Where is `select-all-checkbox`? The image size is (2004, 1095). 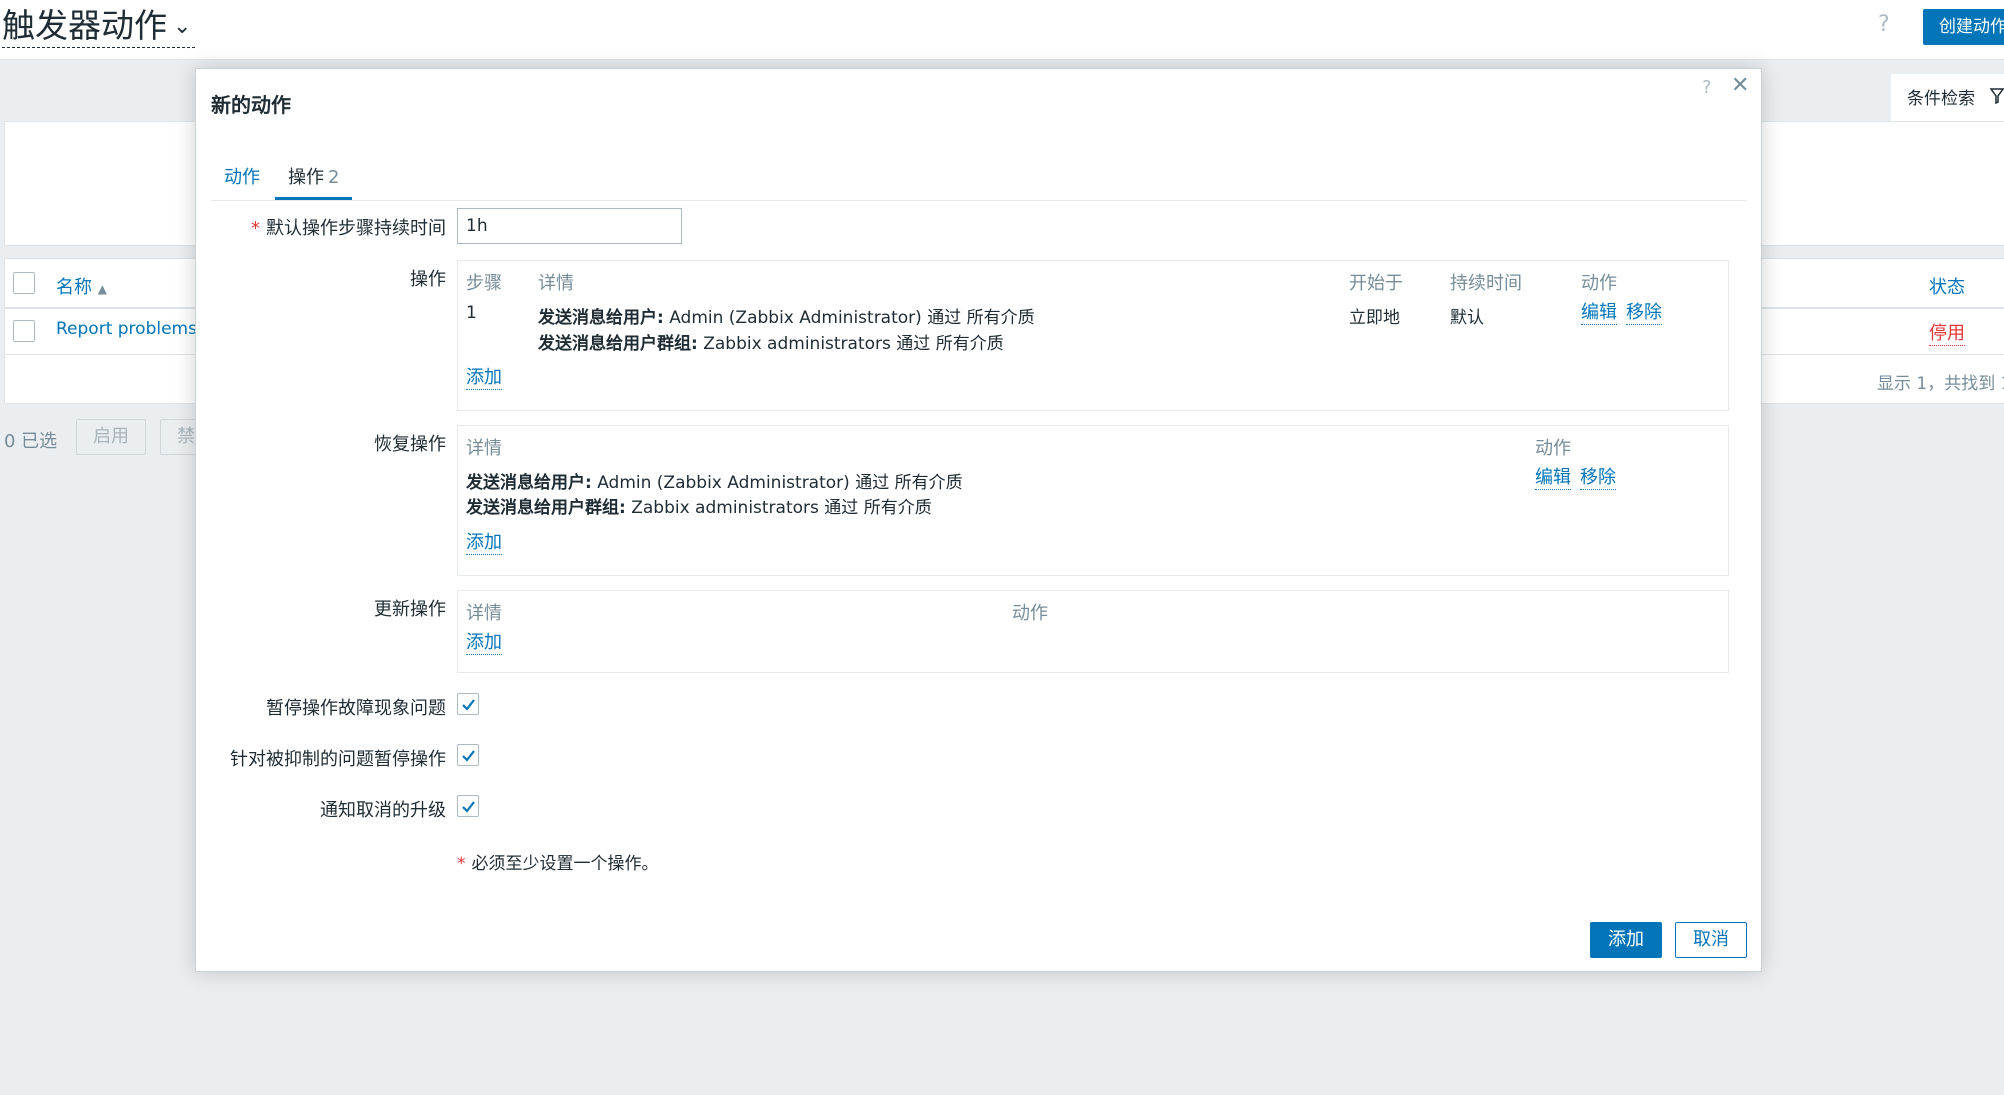
select-all-checkbox is located at coordinates (24, 283).